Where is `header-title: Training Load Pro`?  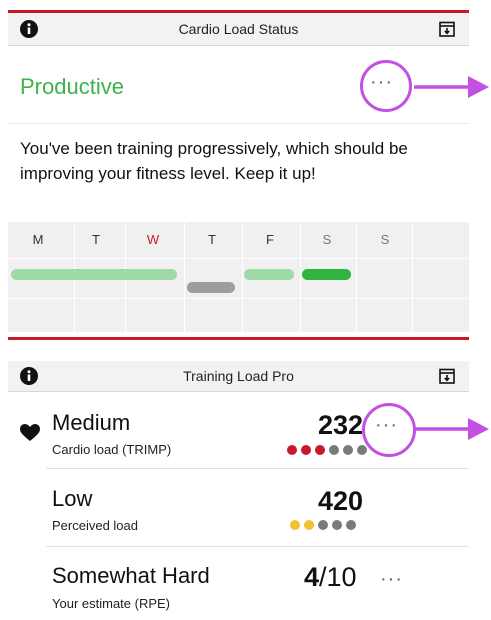
header-title: Training Load Pro is located at coordinates (238, 376).